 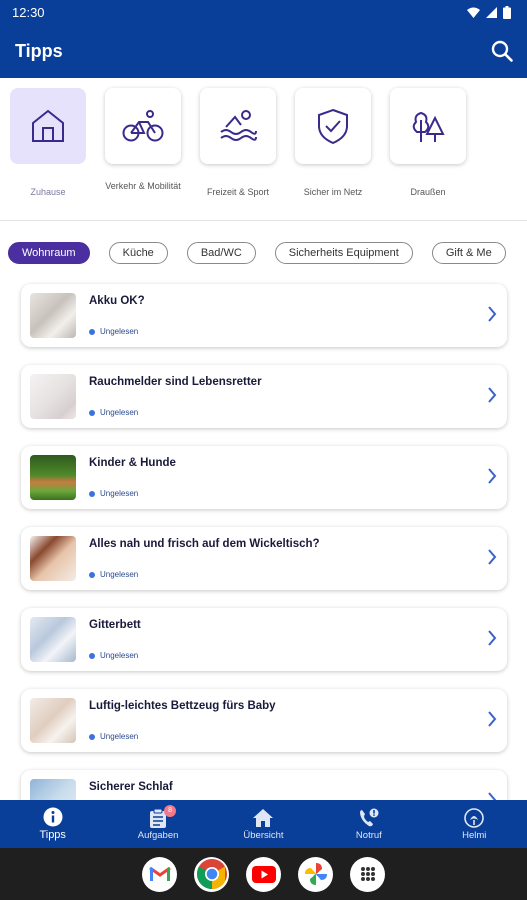 I want to click on status-time: 12:30, so click(x=28, y=12).